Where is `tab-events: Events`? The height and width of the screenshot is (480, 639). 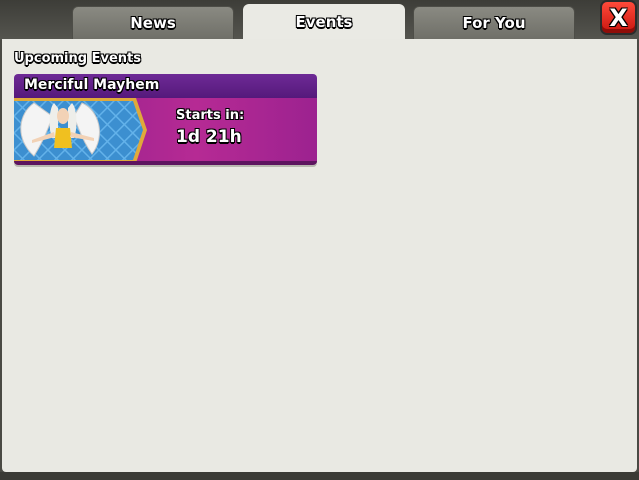 tab-events: Events is located at coordinates (324, 22).